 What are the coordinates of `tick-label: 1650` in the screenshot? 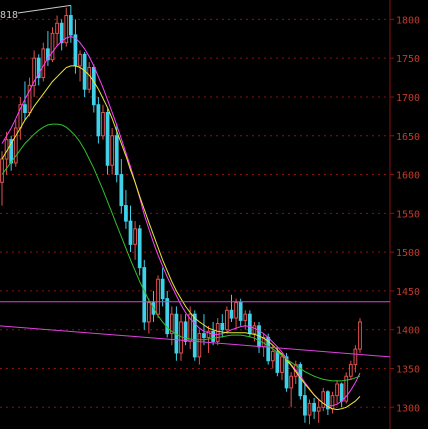 It's located at (408, 137).